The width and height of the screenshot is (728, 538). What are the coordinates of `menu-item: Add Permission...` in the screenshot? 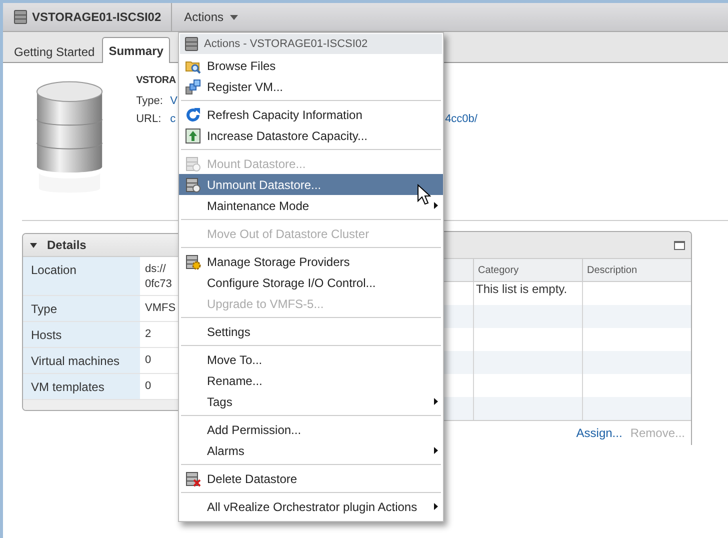 It's located at (311, 429).